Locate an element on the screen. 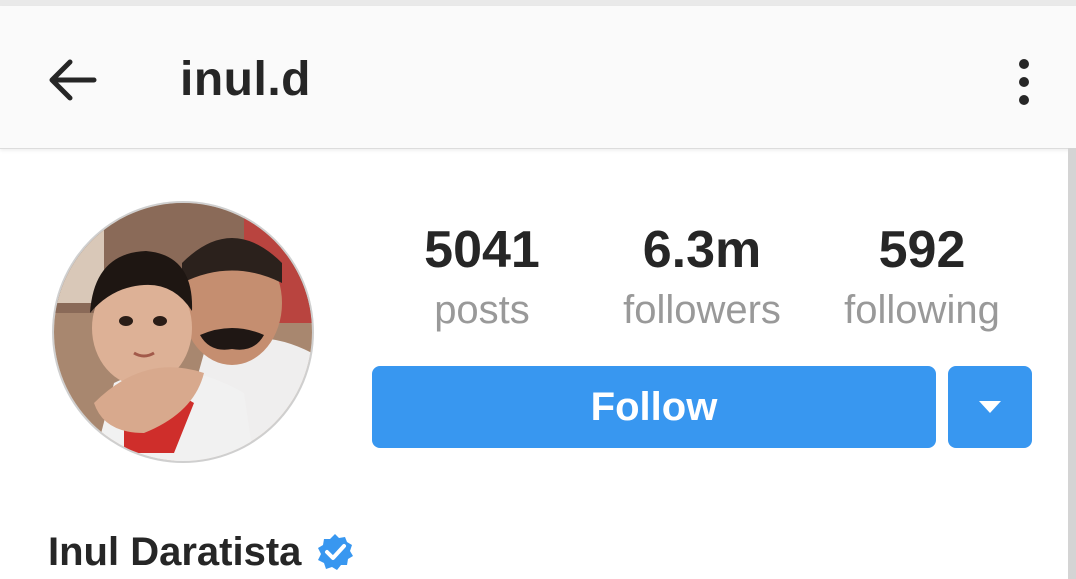  more-vertical-icon is located at coordinates (1024, 64).